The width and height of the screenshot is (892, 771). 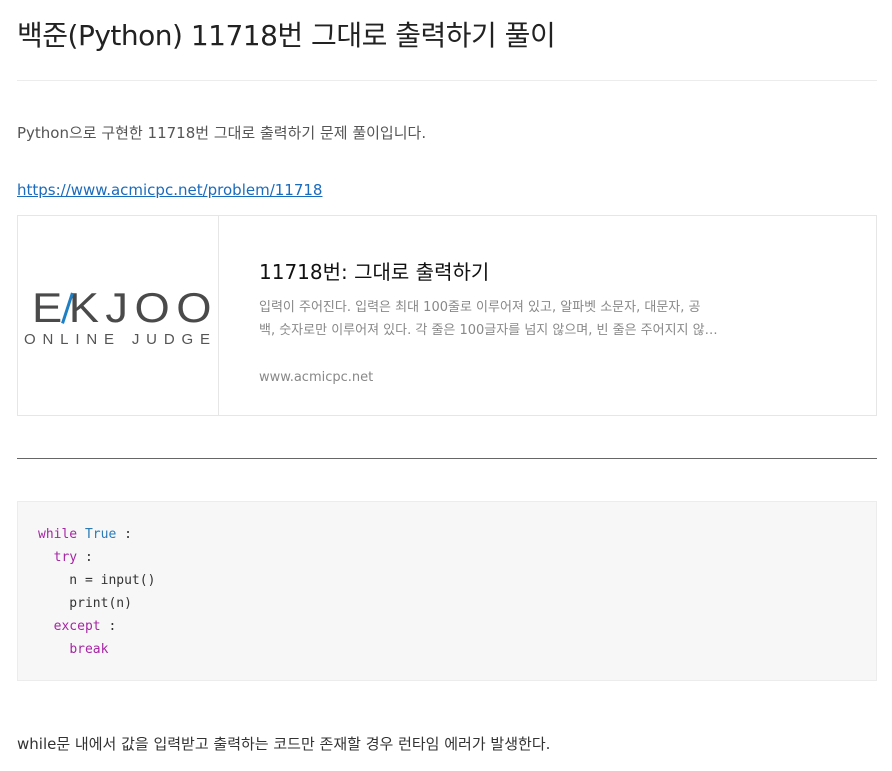 I want to click on code-line: except :, so click(x=96, y=626).